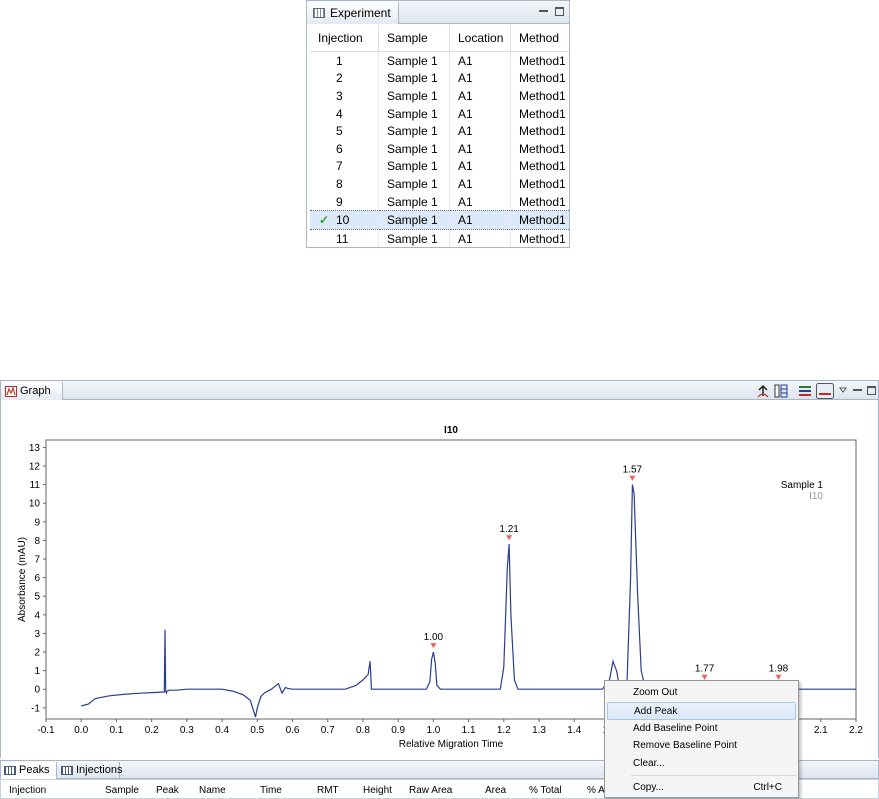 The height and width of the screenshot is (799, 879). Describe the element at coordinates (439, 113) in the screenshot. I see `table-row: 4 Sample 1 A1 Method1` at that location.